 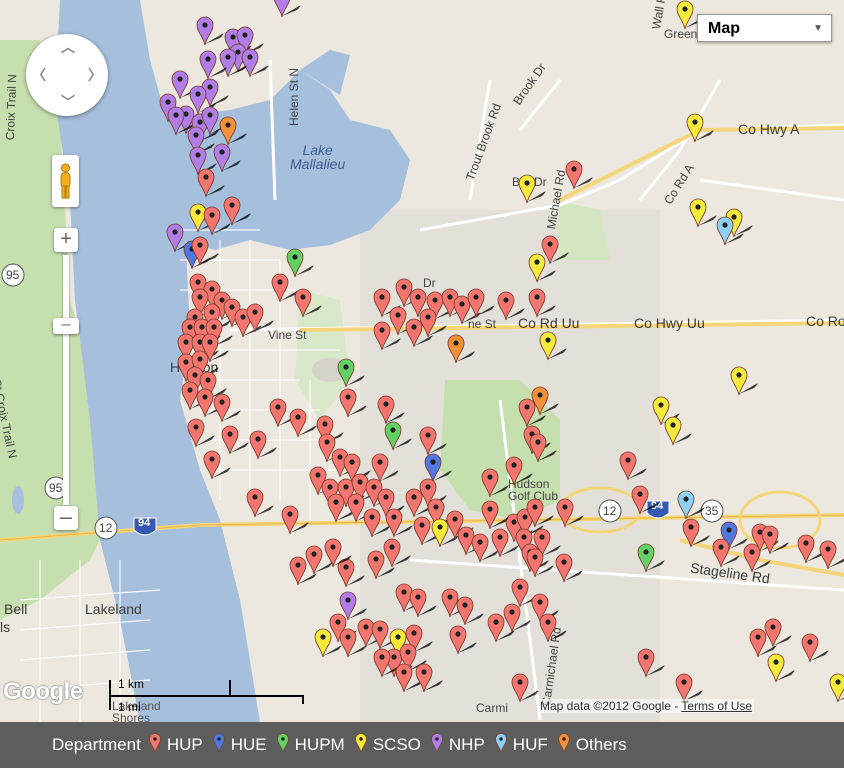 What do you see at coordinates (388, 745) in the screenshot?
I see `legend-item-scso: SCSO` at bounding box center [388, 745].